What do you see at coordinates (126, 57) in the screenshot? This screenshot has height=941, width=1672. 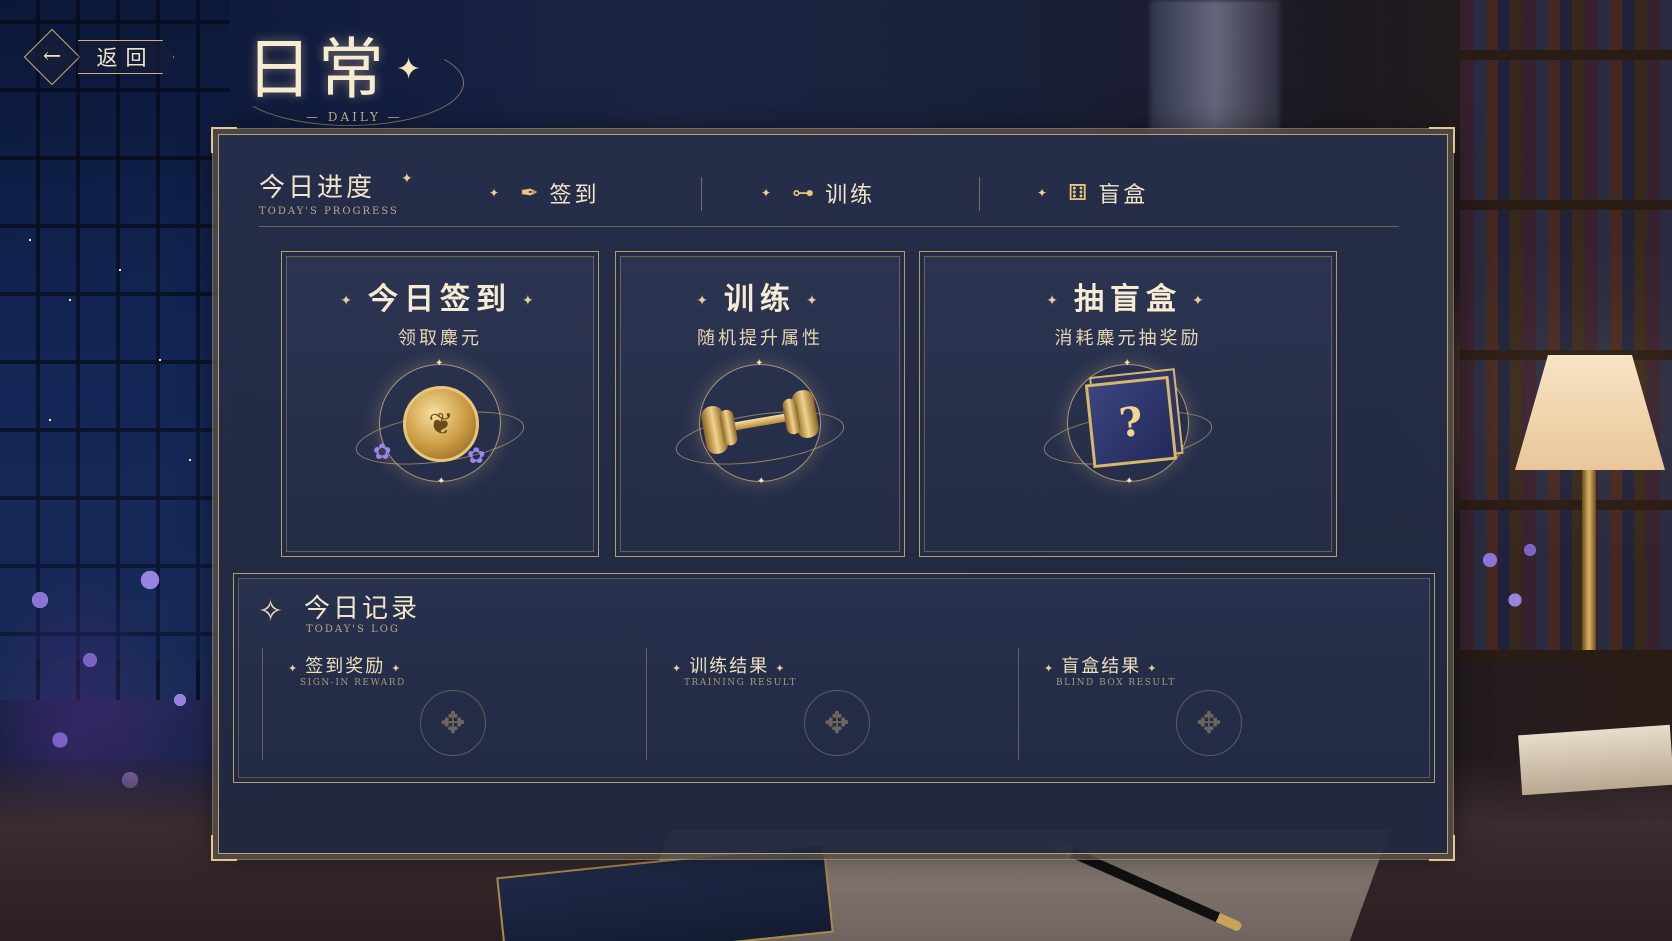 I see `back-label: 返回` at bounding box center [126, 57].